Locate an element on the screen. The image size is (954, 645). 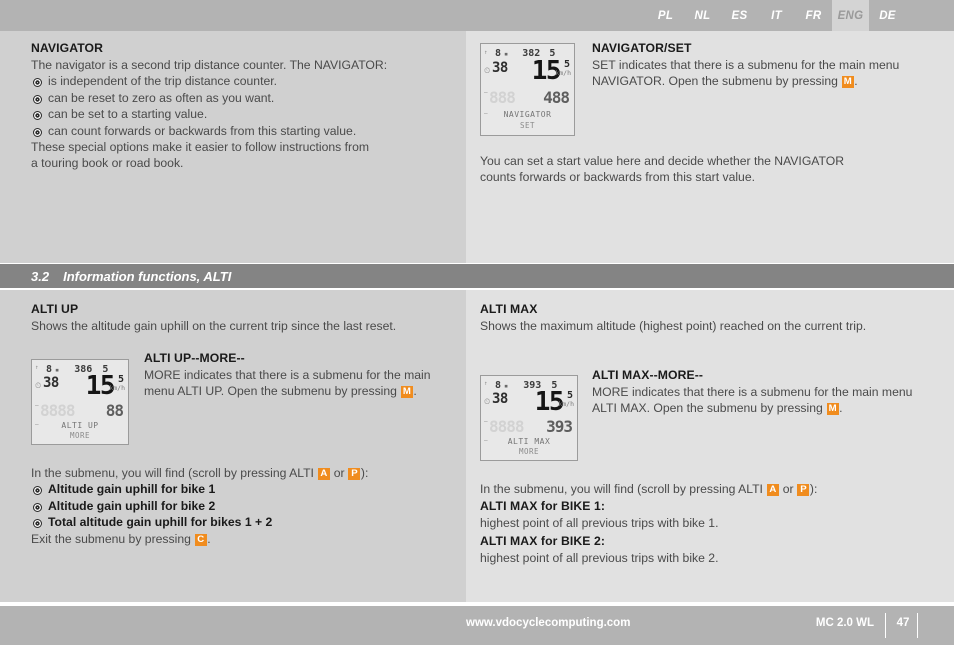
lang-tab-label: FR is located at coordinates (813, 15).